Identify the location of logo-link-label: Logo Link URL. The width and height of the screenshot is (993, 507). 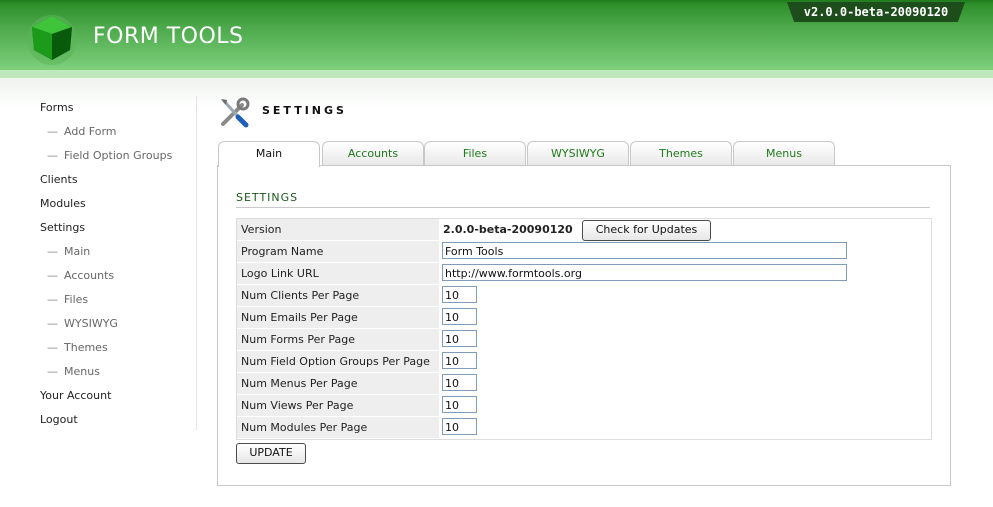
(280, 273).